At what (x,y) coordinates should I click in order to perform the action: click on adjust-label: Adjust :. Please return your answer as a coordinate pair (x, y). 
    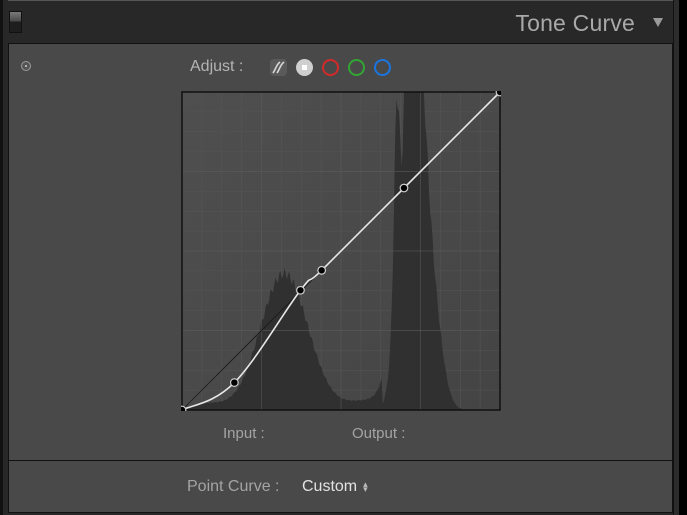
    Looking at the image, I should click on (217, 66).